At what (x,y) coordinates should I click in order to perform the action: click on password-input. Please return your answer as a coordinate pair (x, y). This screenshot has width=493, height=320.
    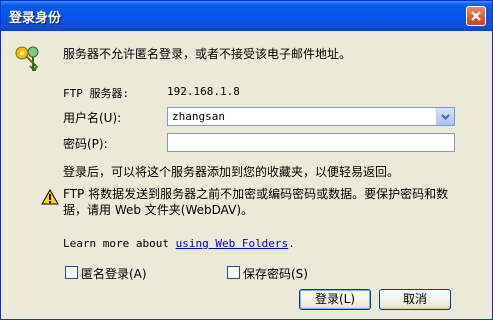
    Looking at the image, I should click on (311, 142).